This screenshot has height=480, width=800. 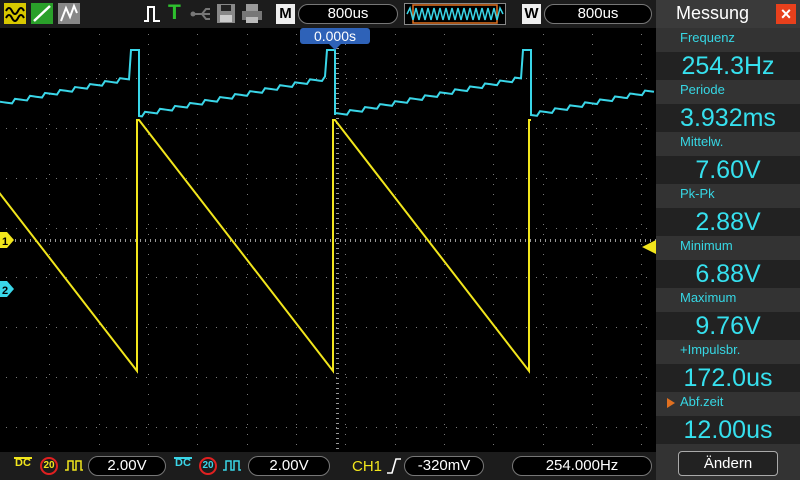 I want to click on panel-header: Messung ×, so click(x=728, y=14).